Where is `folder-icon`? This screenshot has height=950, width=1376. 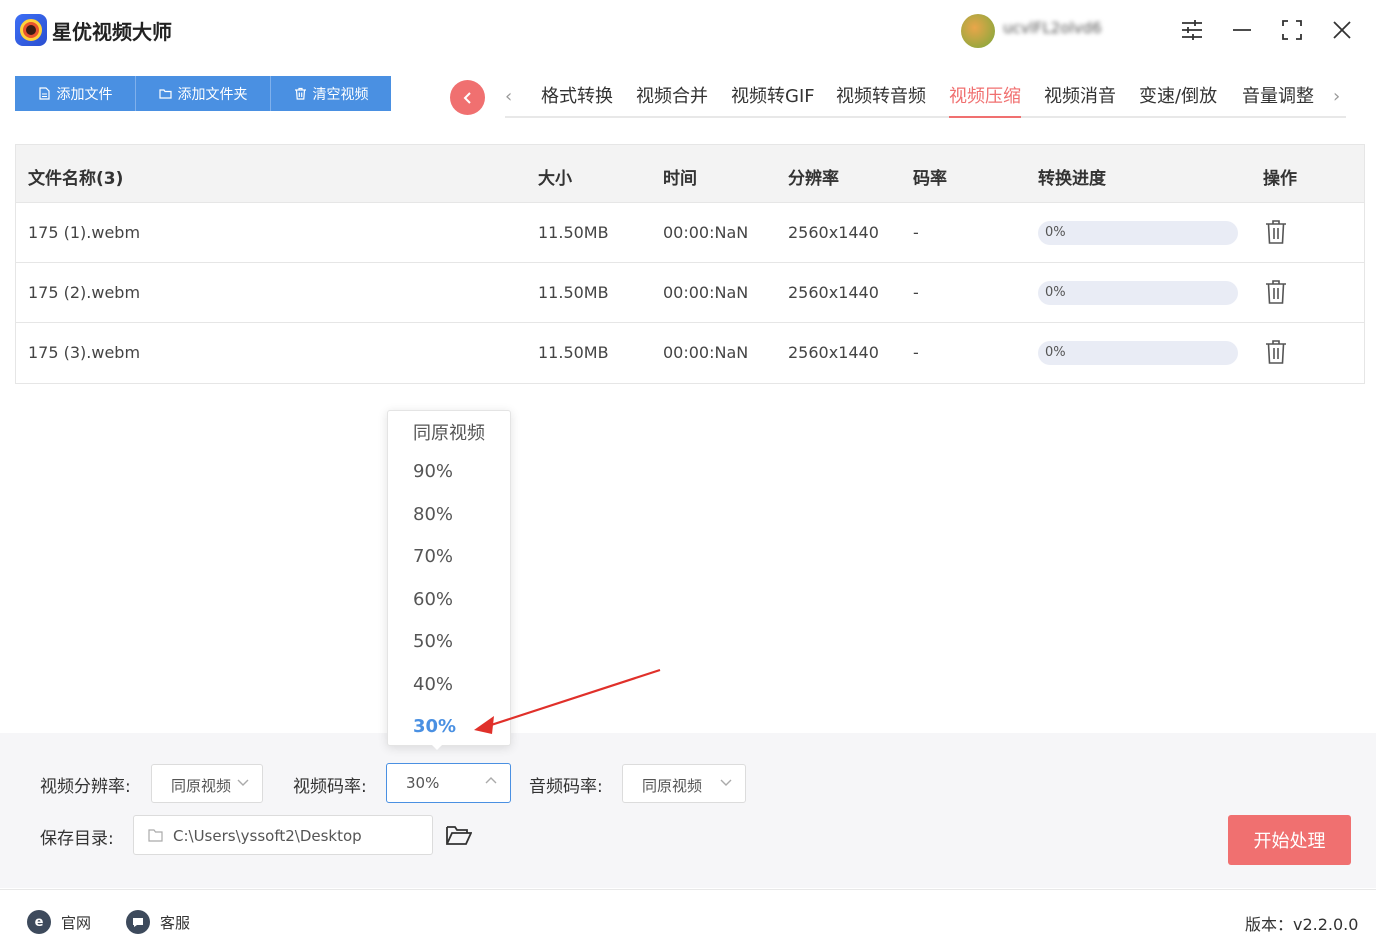
folder-icon is located at coordinates (155, 835).